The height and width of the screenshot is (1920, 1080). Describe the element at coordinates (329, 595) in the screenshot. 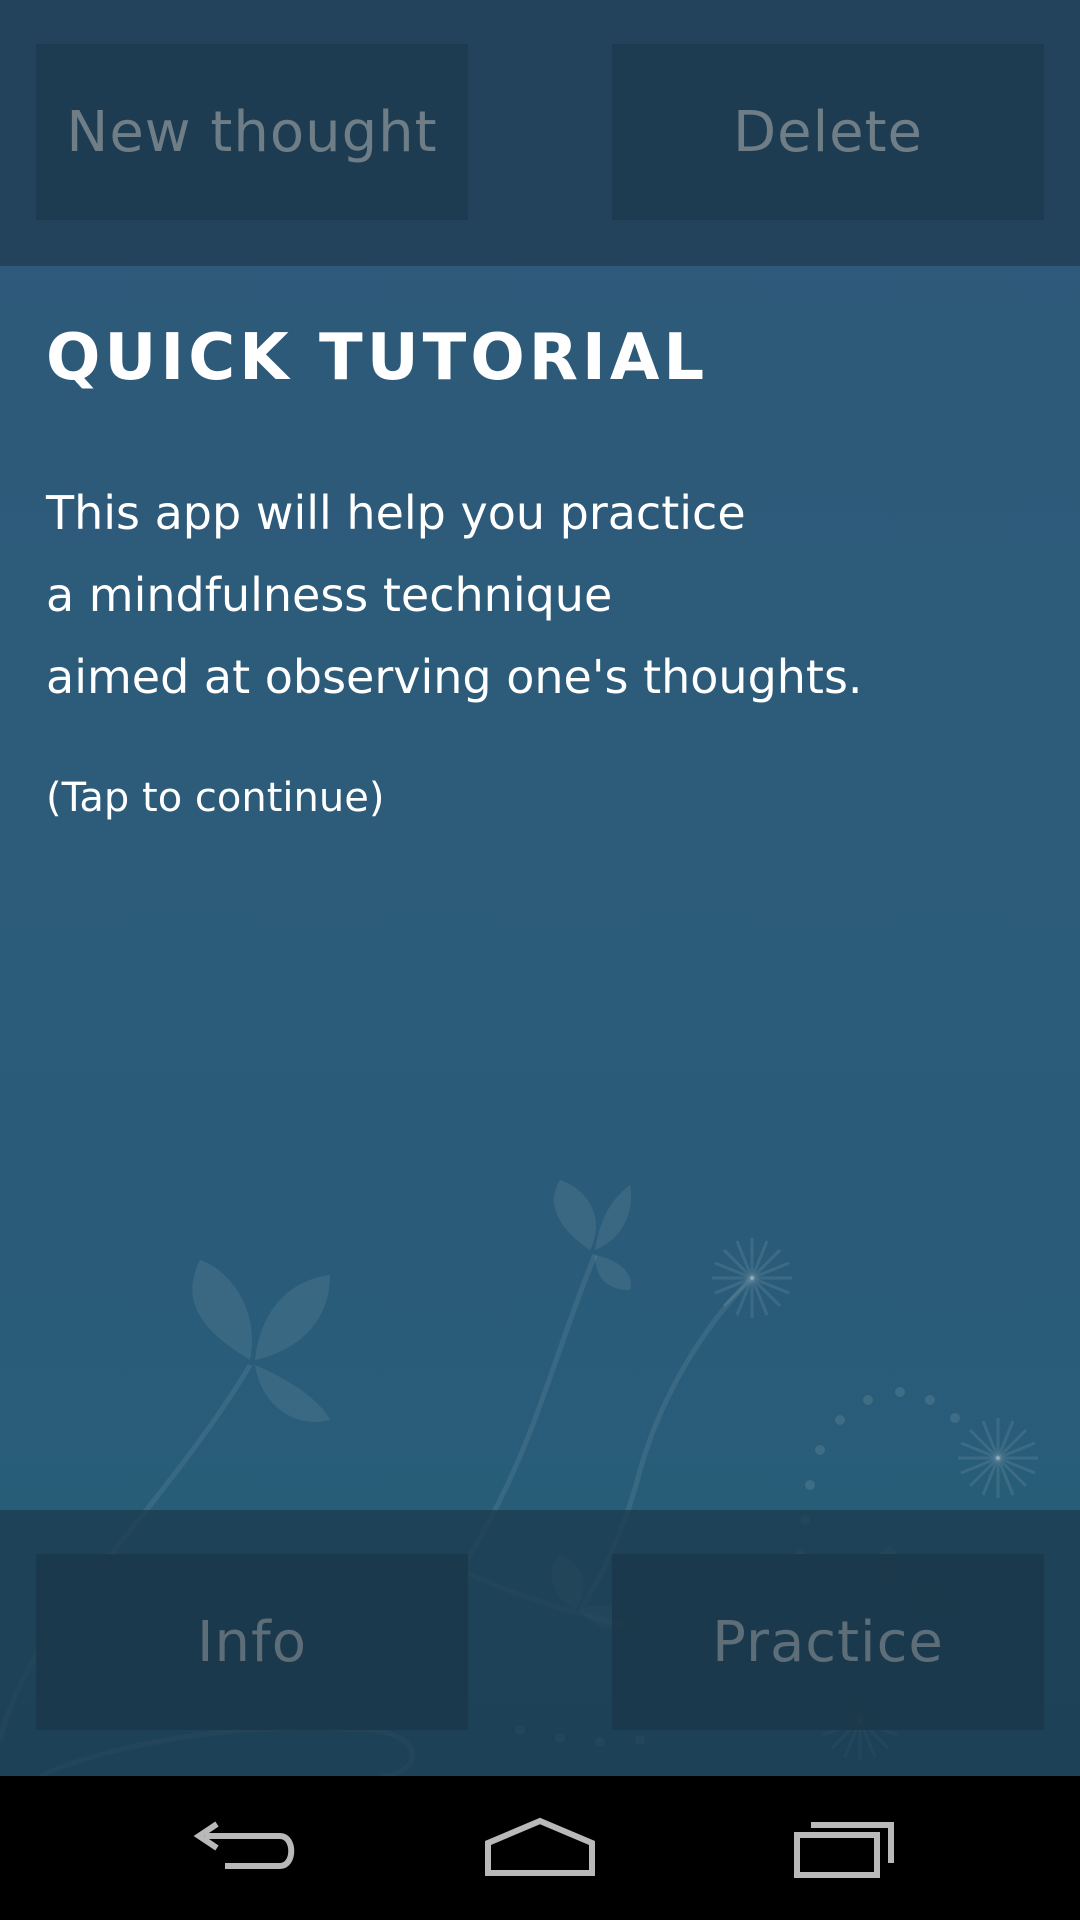

I see `tutorial-line: a mindfulness technique` at that location.